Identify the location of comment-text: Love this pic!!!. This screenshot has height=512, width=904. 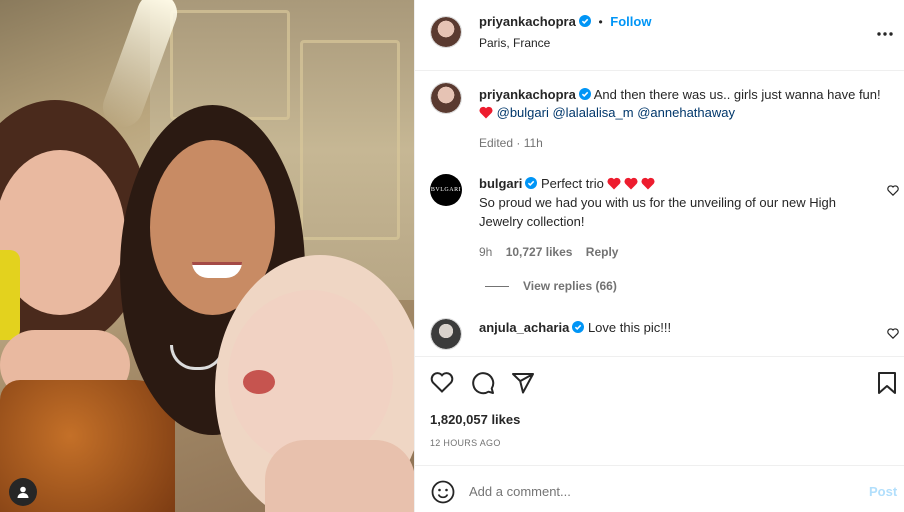
(629, 327).